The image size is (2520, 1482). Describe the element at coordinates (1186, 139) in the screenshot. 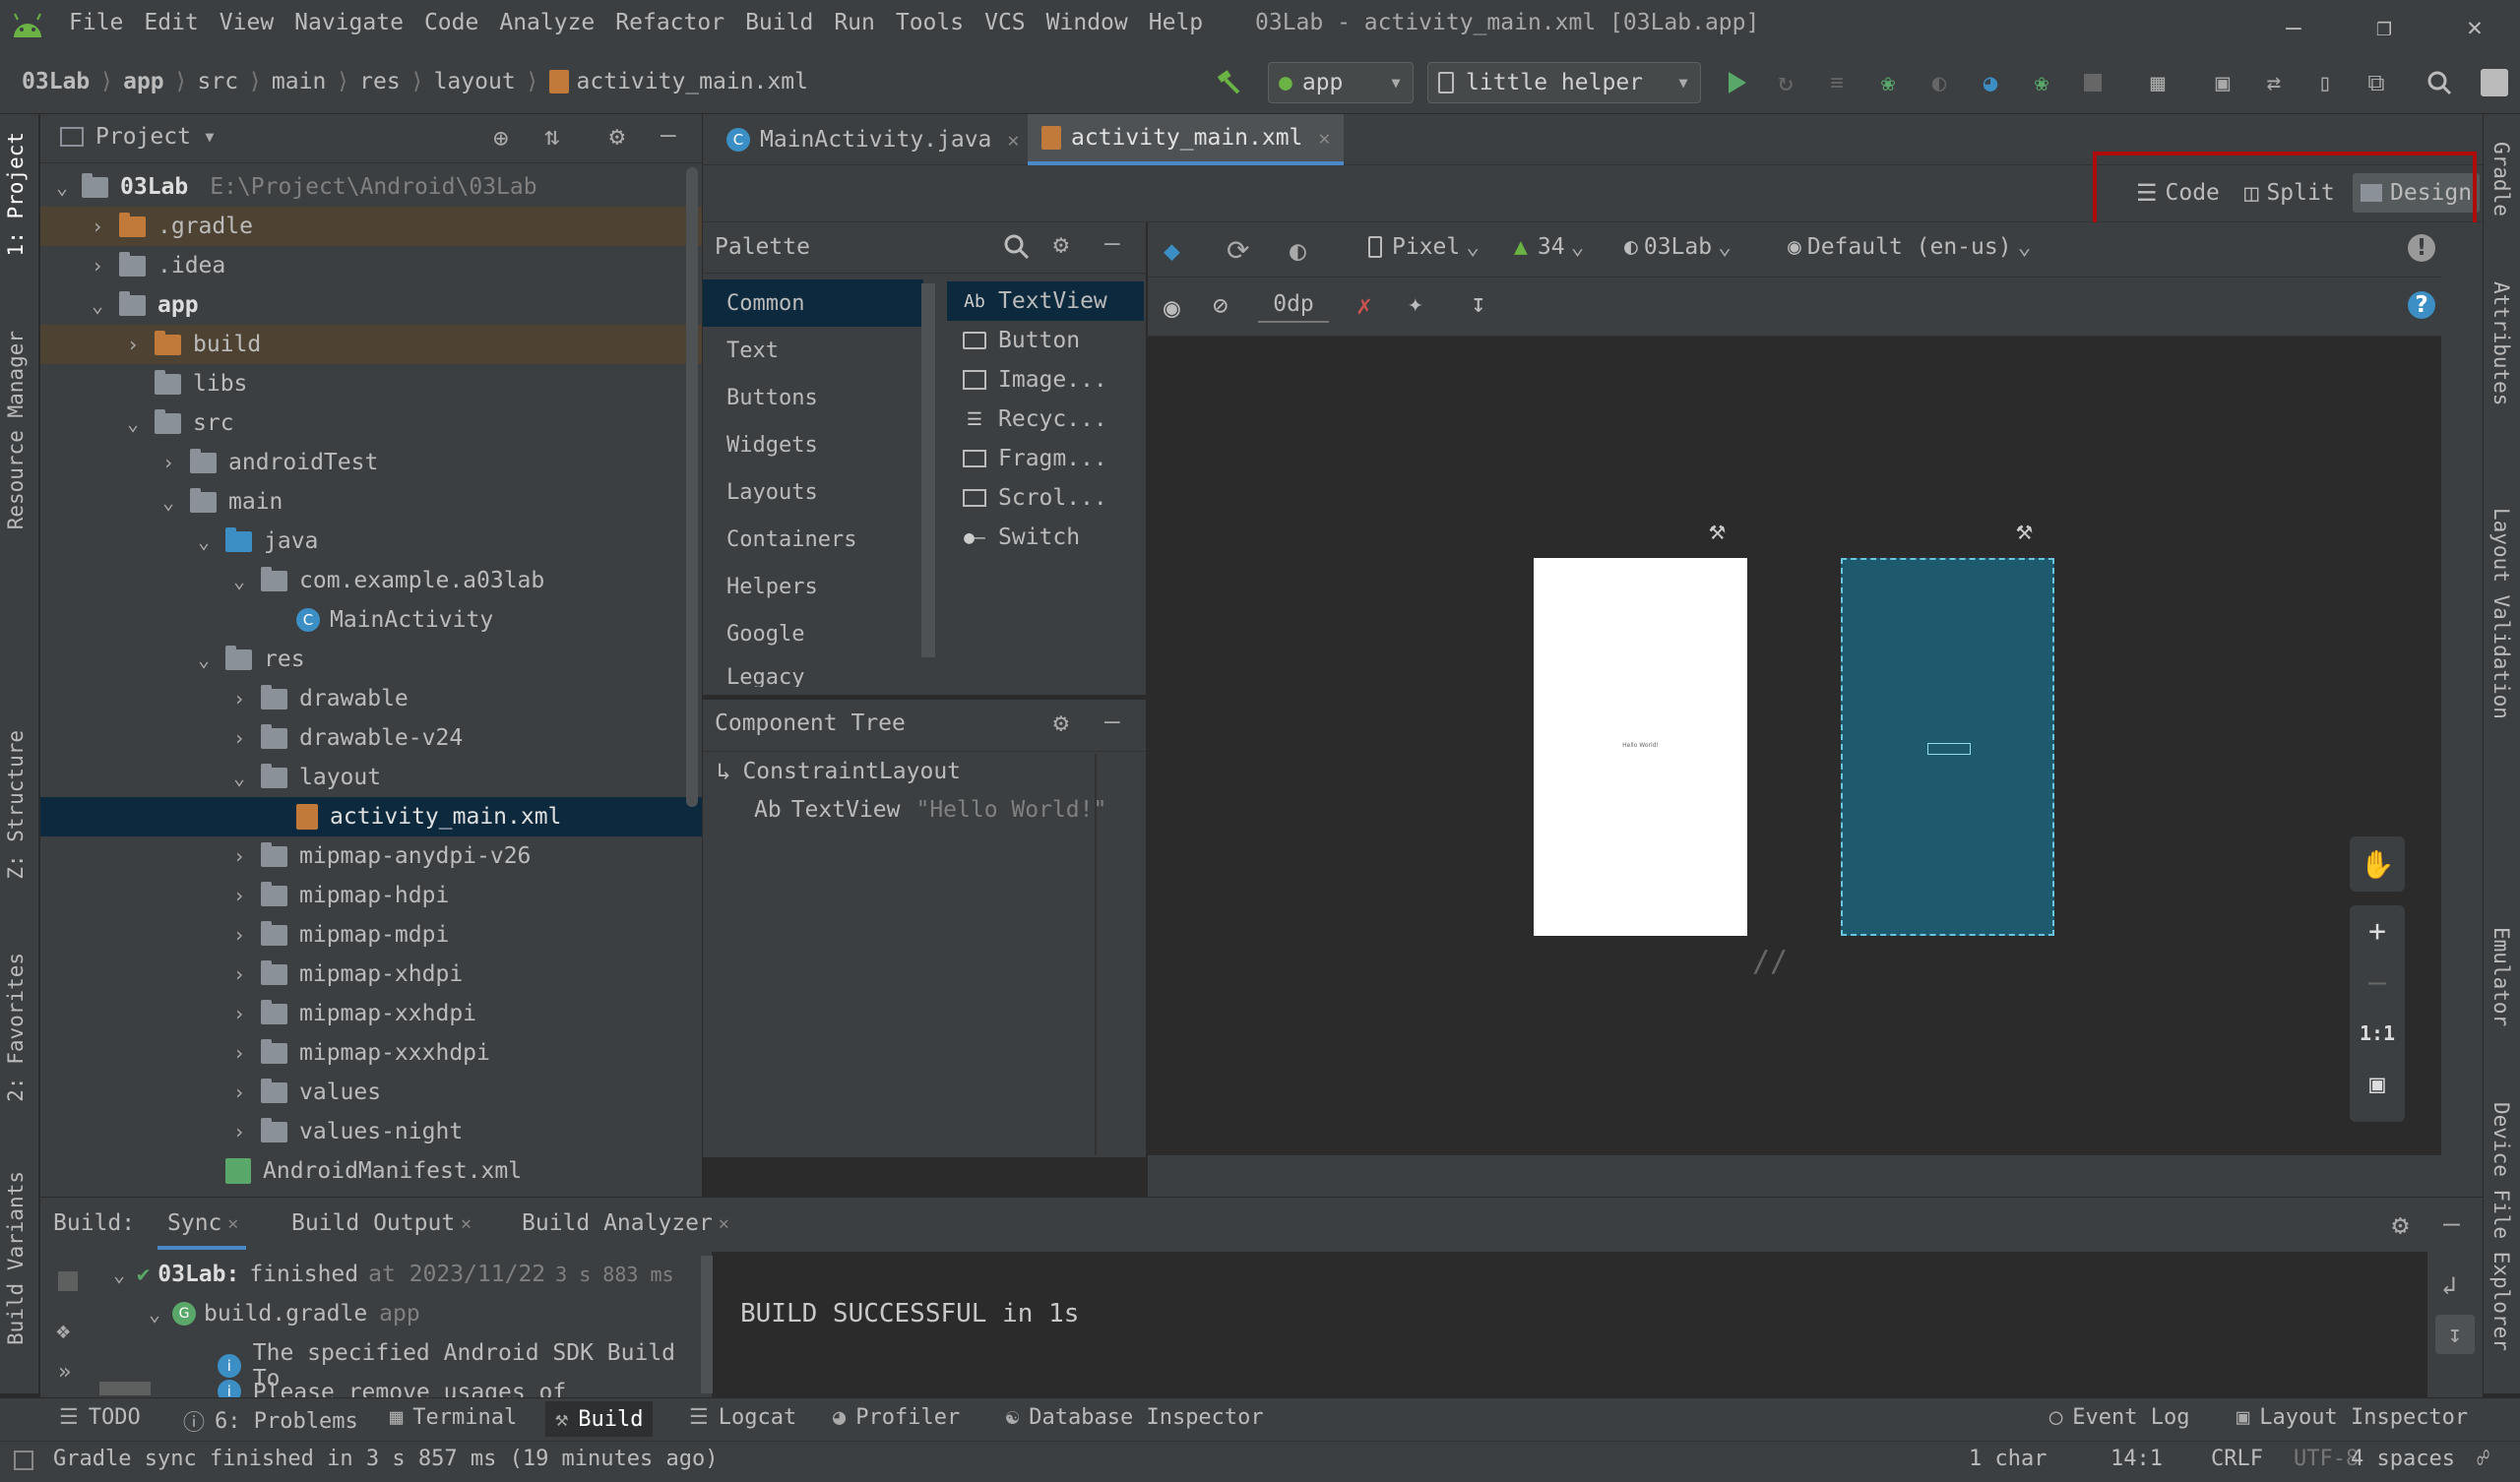

I see `tab-activity-main-xml: activity_main.xml ✕` at that location.